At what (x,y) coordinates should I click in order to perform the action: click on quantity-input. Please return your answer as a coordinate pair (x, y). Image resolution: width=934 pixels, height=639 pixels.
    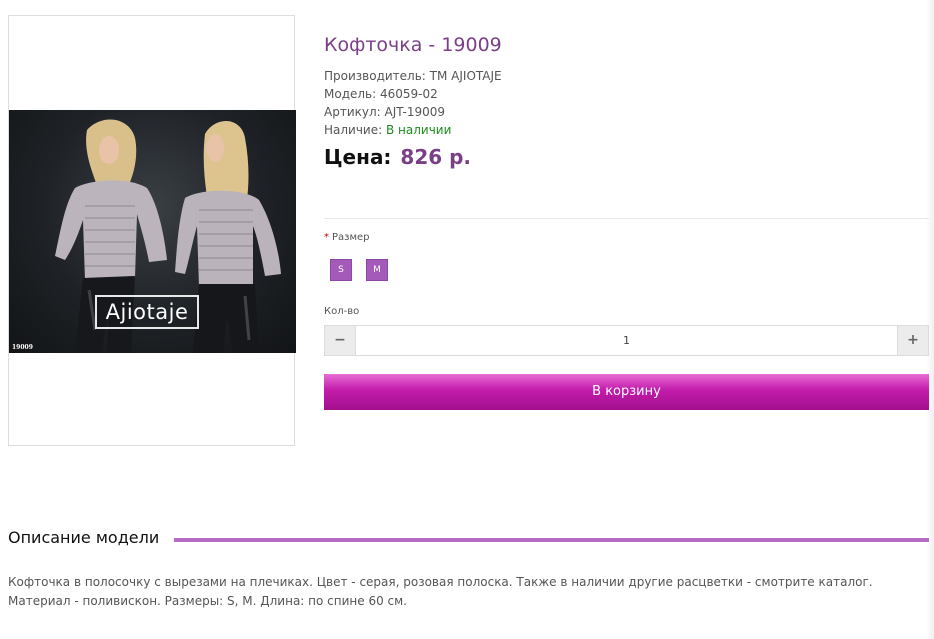
    Looking at the image, I should click on (626, 340).